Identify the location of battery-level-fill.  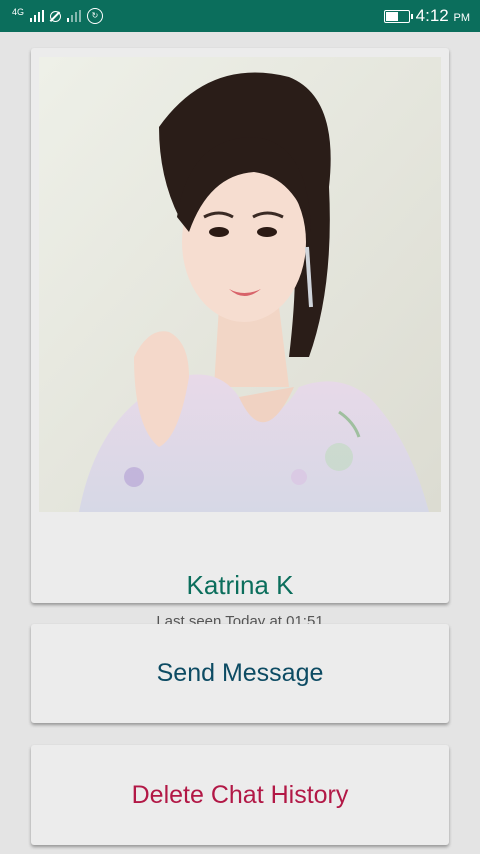
(391, 16).